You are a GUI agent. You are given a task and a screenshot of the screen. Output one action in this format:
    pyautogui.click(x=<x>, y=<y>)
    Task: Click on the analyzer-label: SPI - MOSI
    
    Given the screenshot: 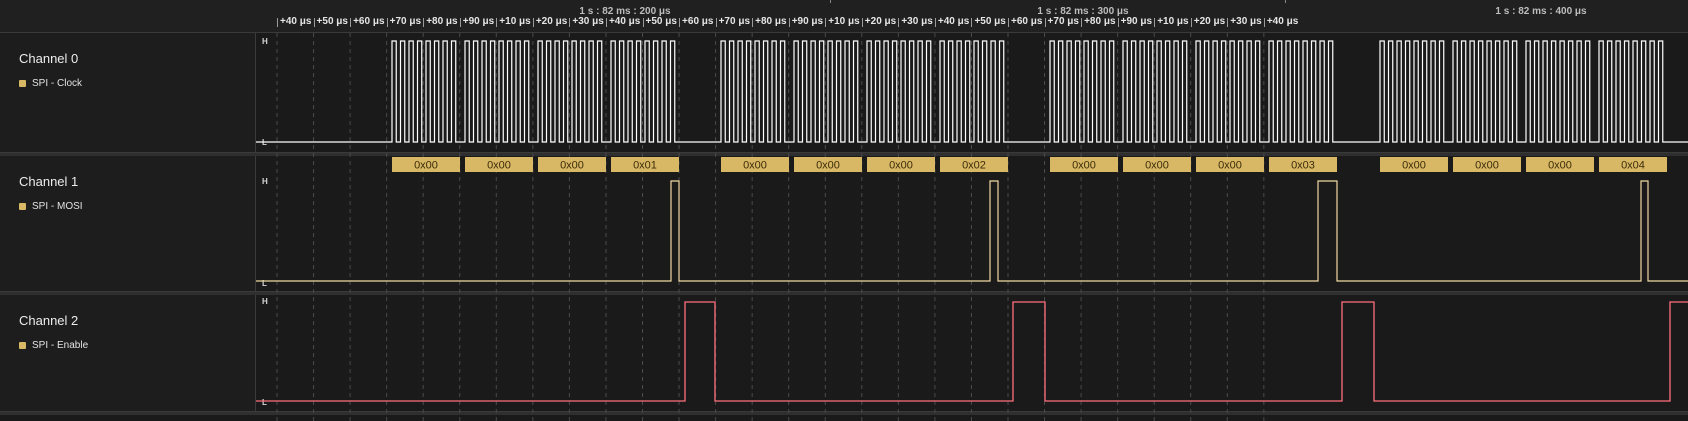 What is the action you would take?
    pyautogui.click(x=51, y=206)
    